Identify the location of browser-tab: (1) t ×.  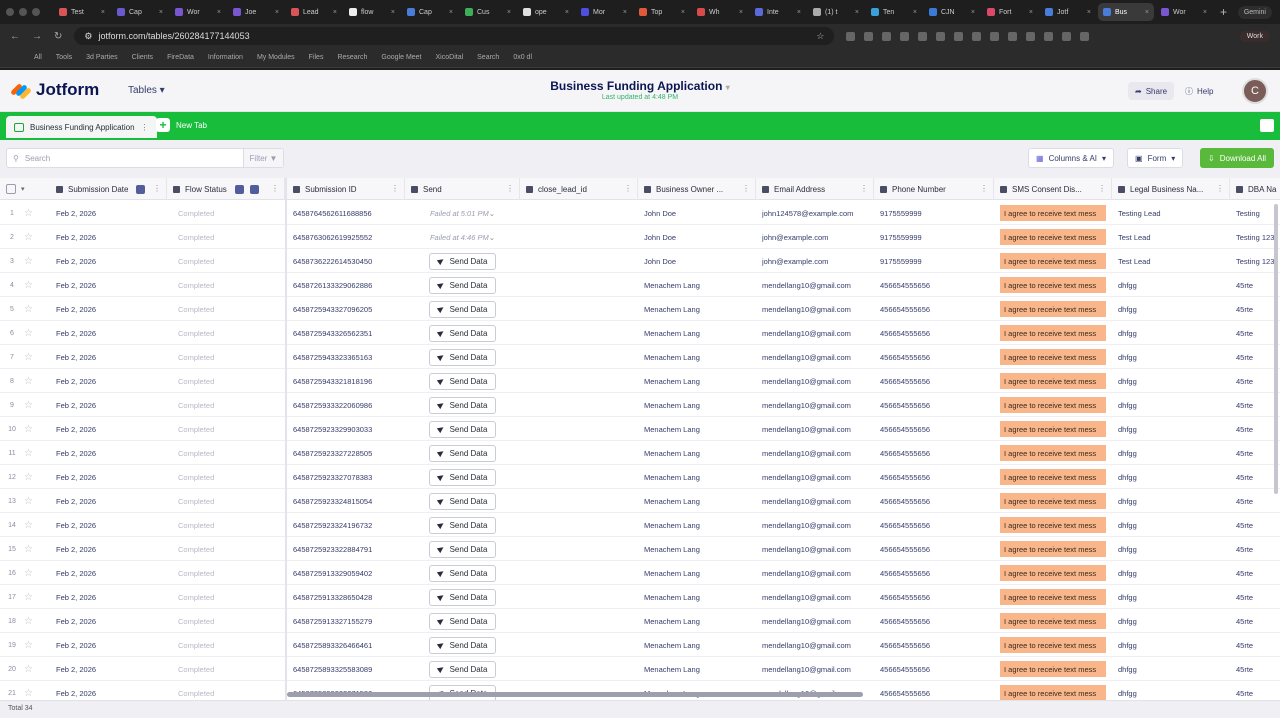
(836, 12).